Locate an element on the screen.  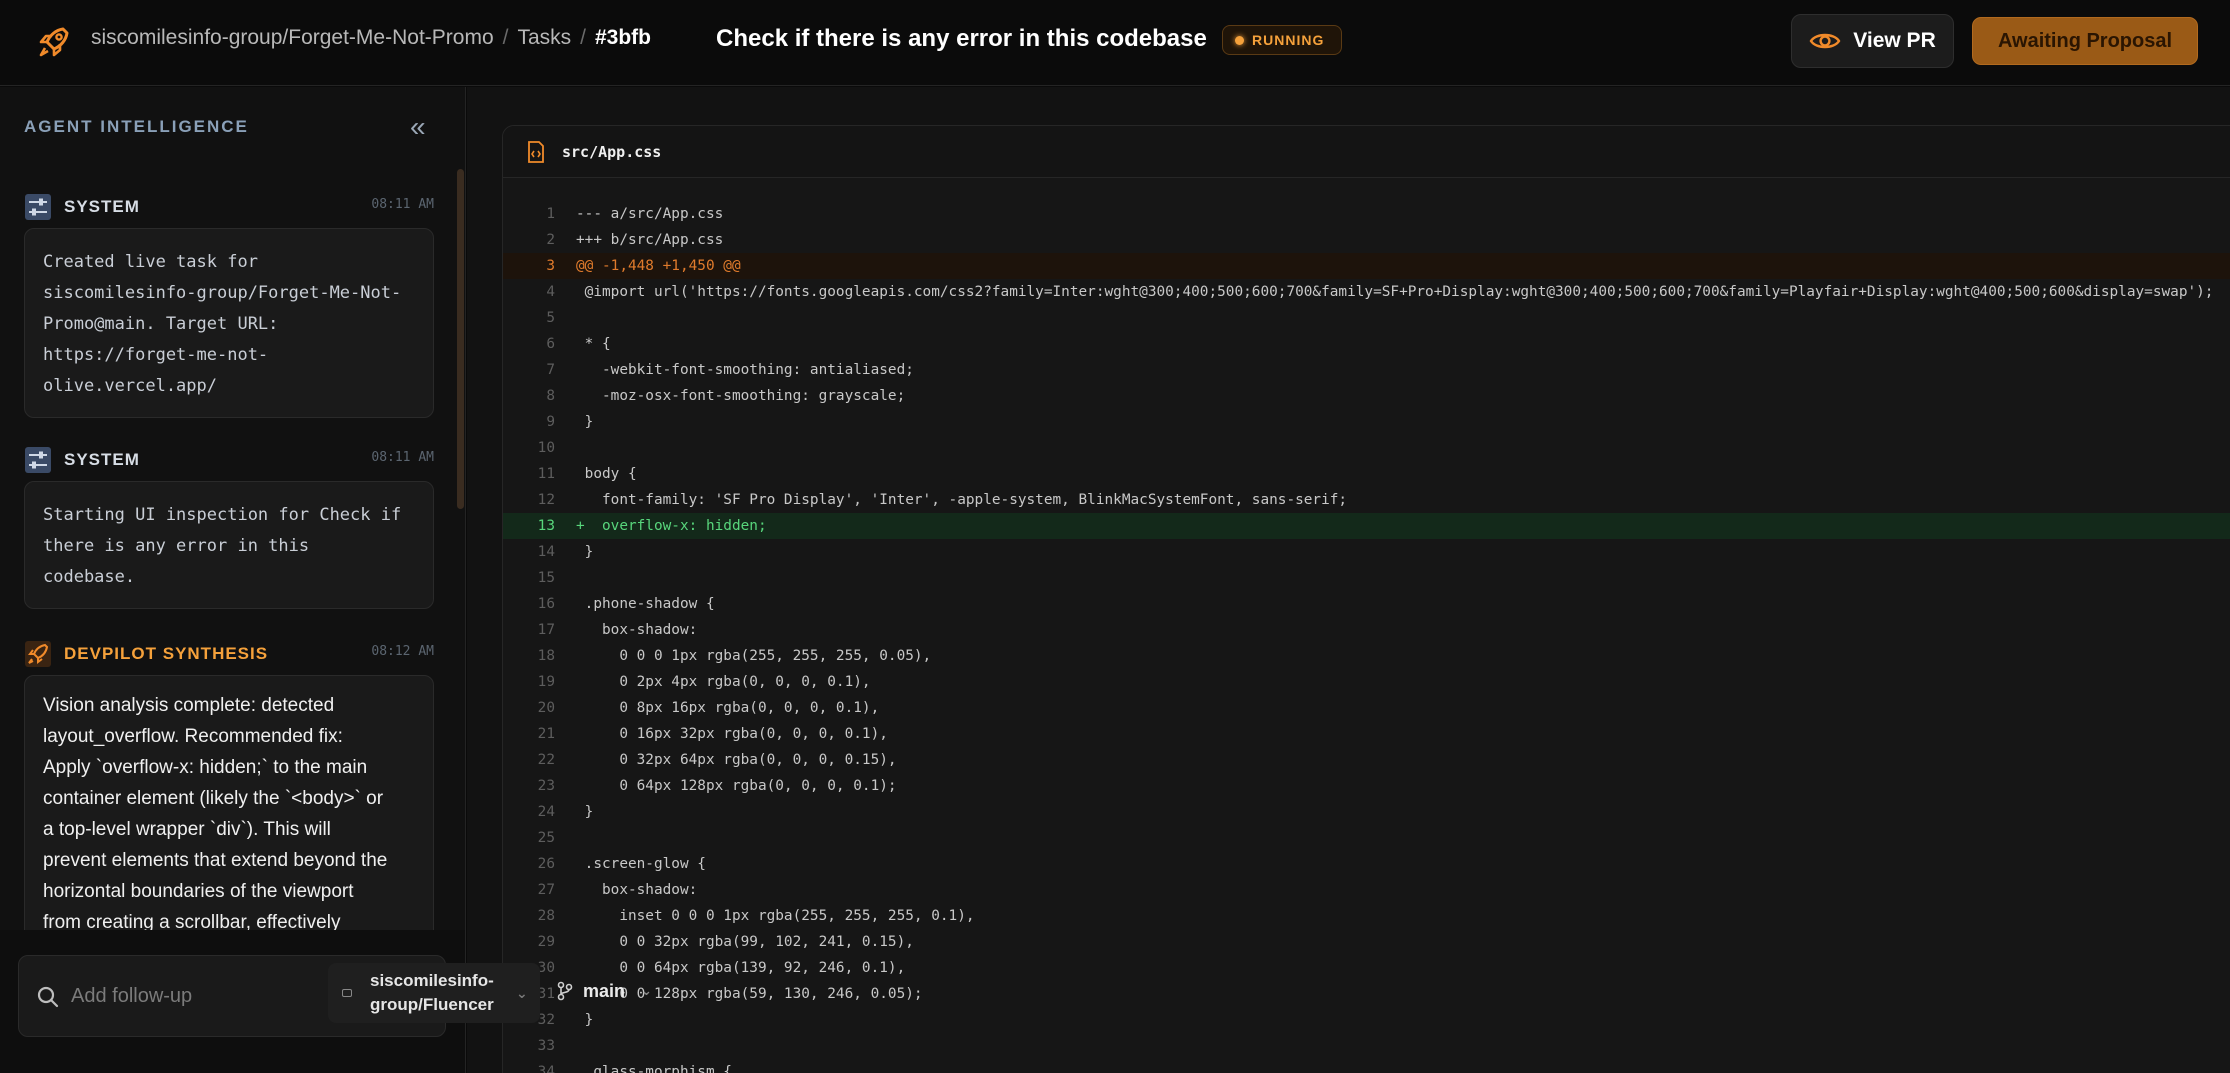
message-header: SYSTEM 08:11 AM is located at coordinates (229, 460).